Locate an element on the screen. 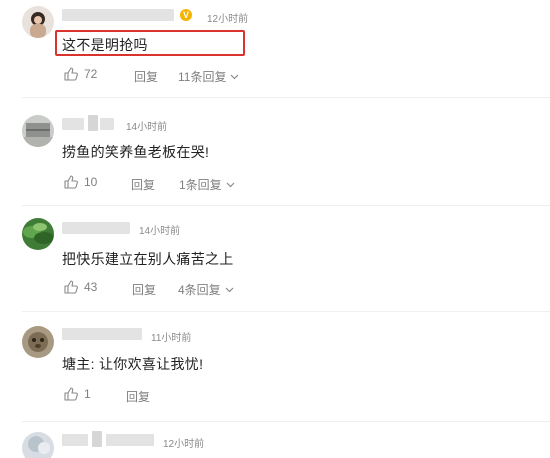  like-count: 10 is located at coordinates (91, 182).